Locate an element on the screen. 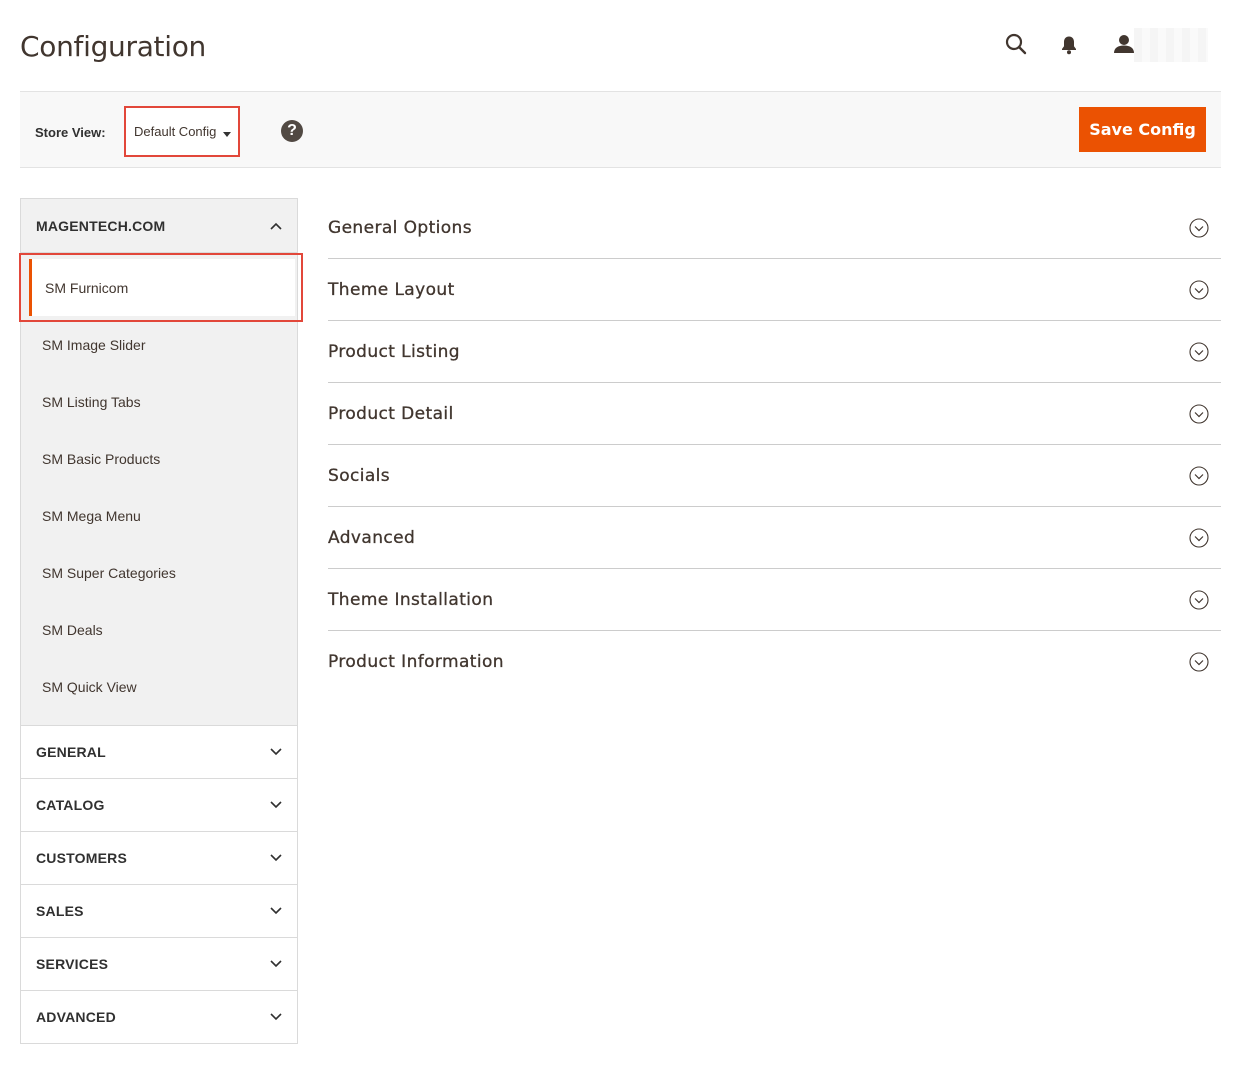  sidebar-item-sm-super-categories: SM Super Categories is located at coordinates (159, 572).